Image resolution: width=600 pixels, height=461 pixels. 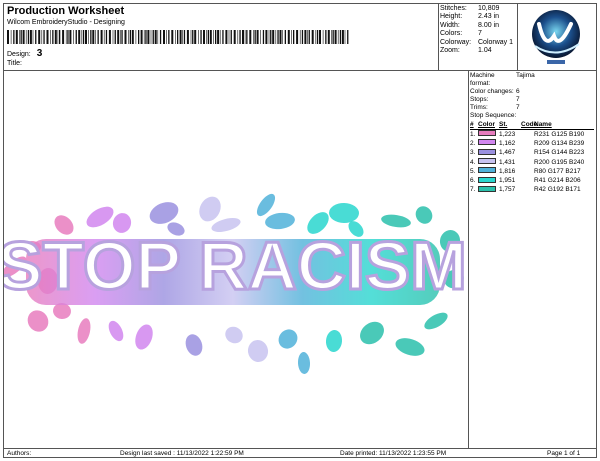 I want to click on stat-value: 10,809, so click(x=489, y=8).